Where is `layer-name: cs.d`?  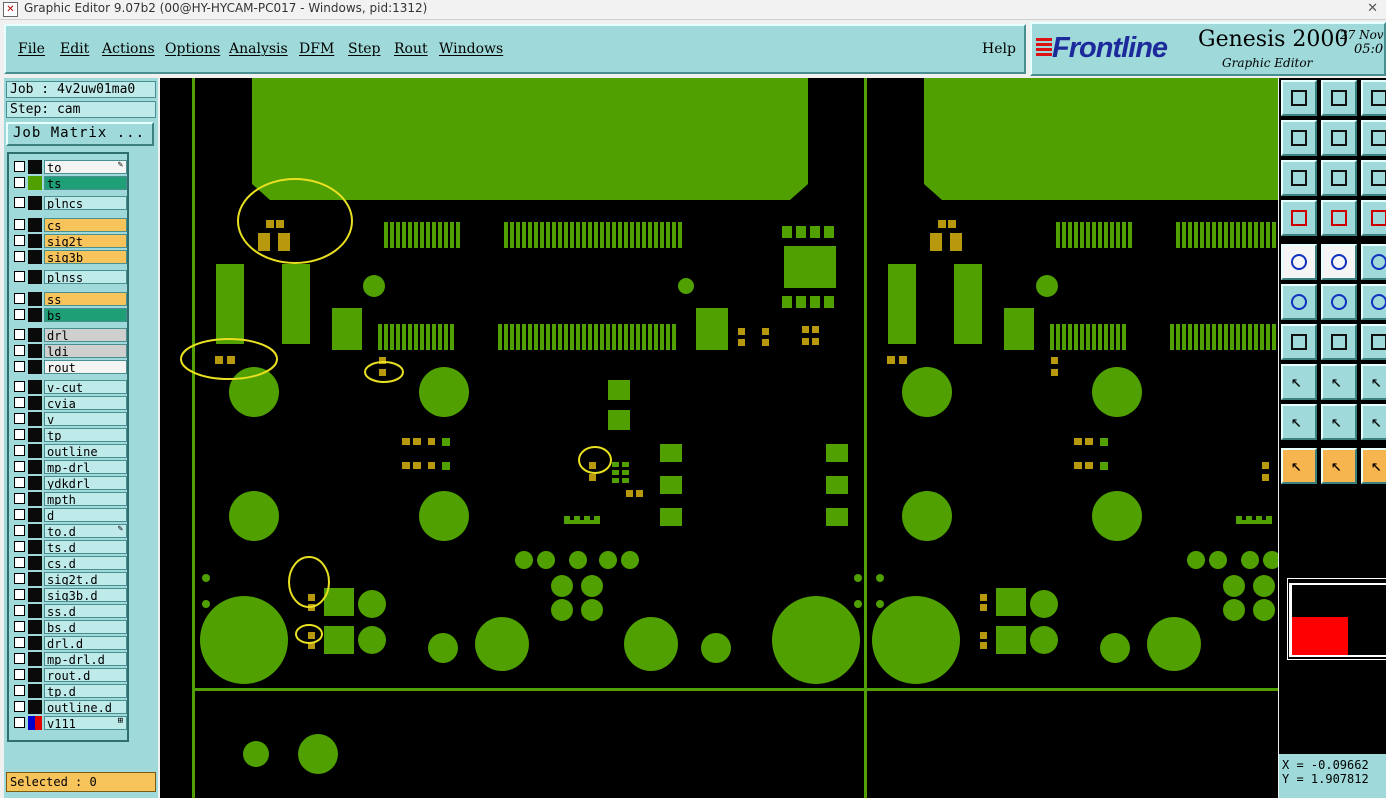 layer-name: cs.d is located at coordinates (85, 563).